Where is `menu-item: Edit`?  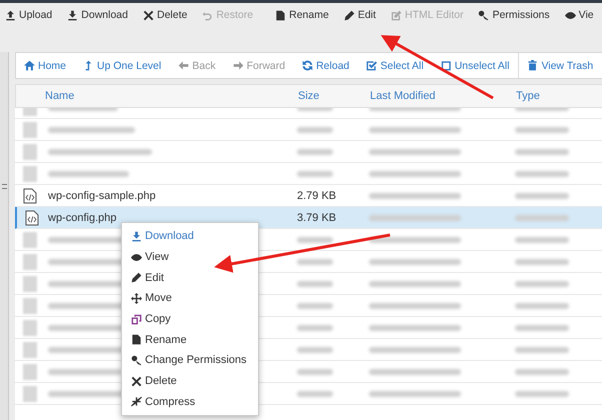 menu-item: Edit is located at coordinates (190, 277).